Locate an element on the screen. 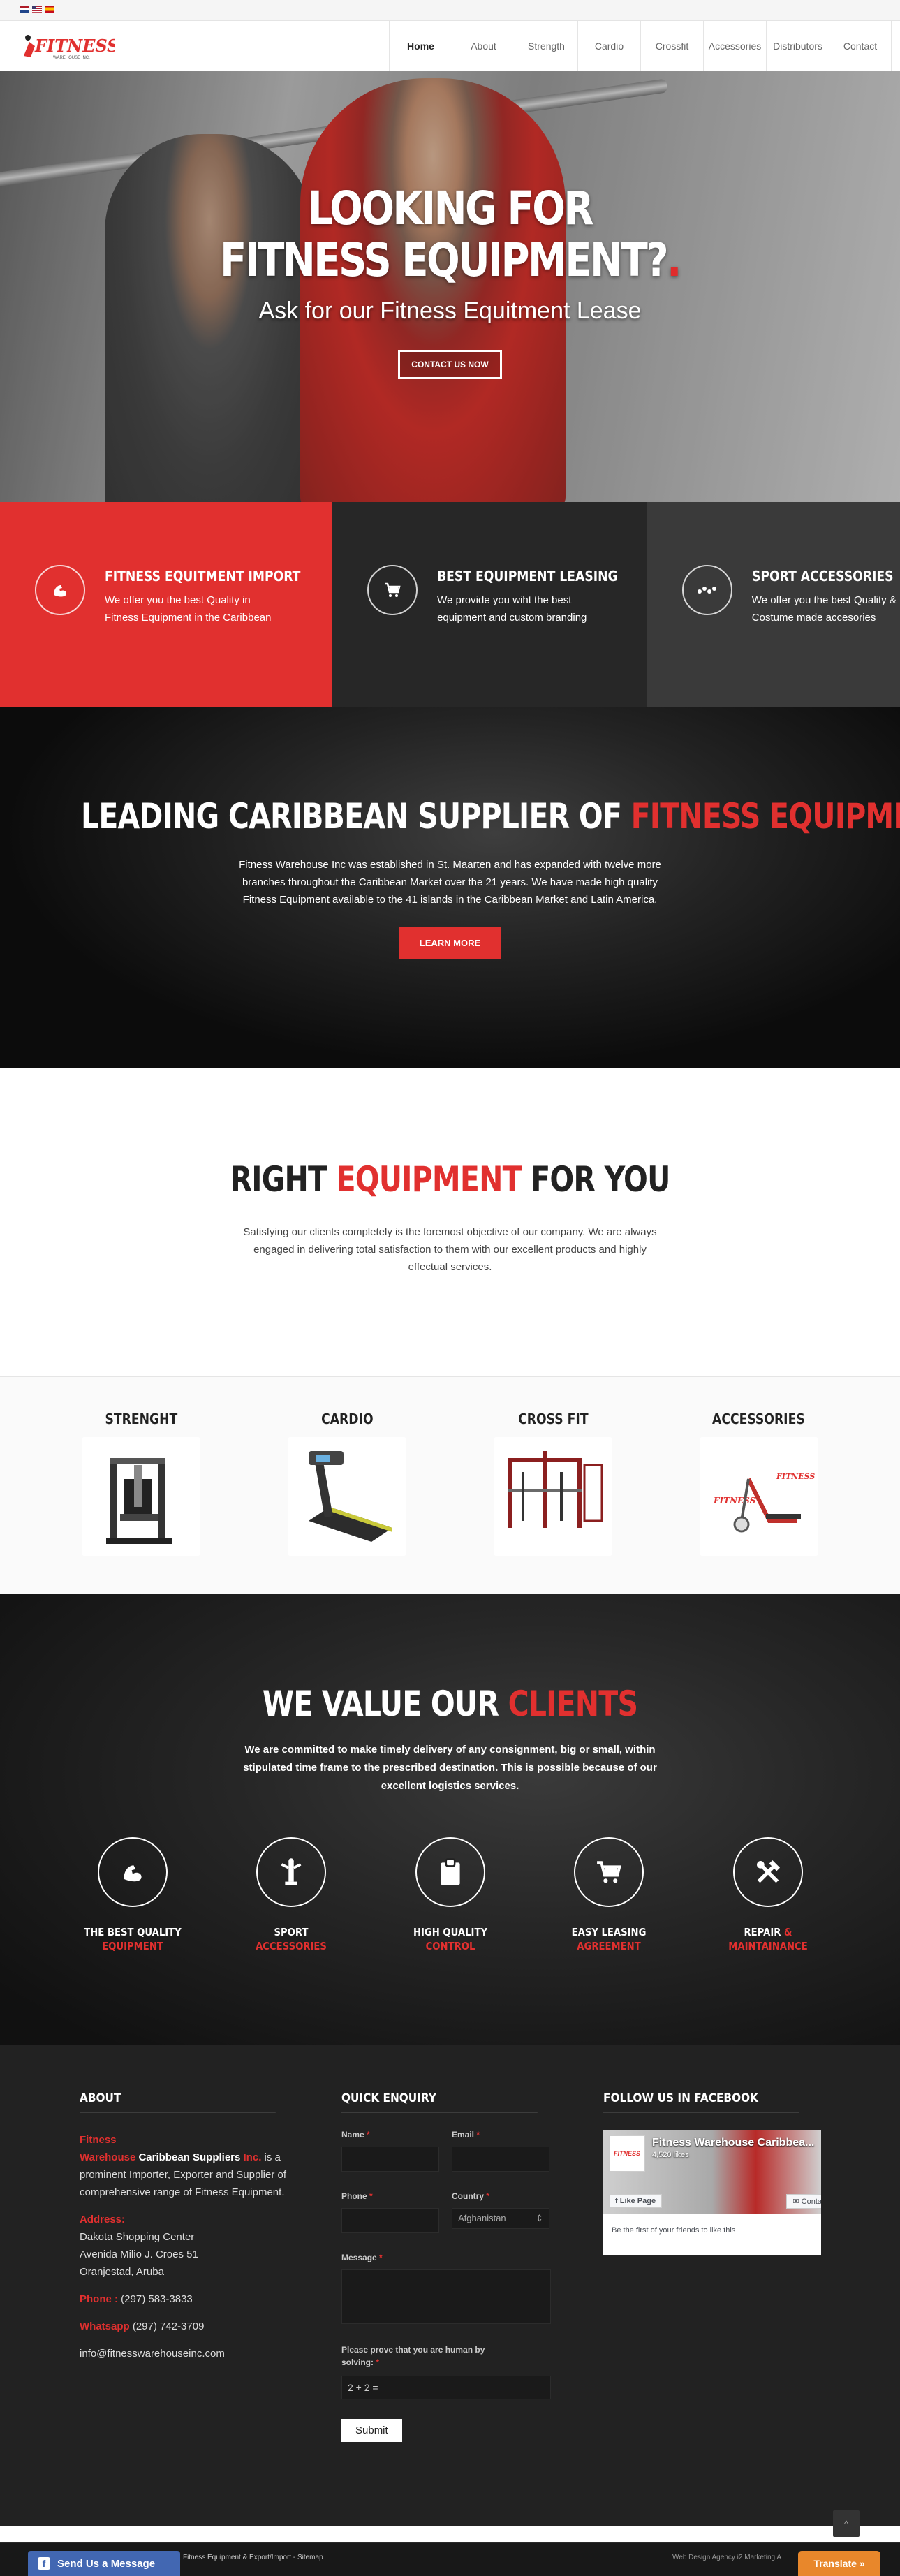 The height and width of the screenshot is (2576, 900). facebook-like-button: f Like Page is located at coordinates (636, 2201).